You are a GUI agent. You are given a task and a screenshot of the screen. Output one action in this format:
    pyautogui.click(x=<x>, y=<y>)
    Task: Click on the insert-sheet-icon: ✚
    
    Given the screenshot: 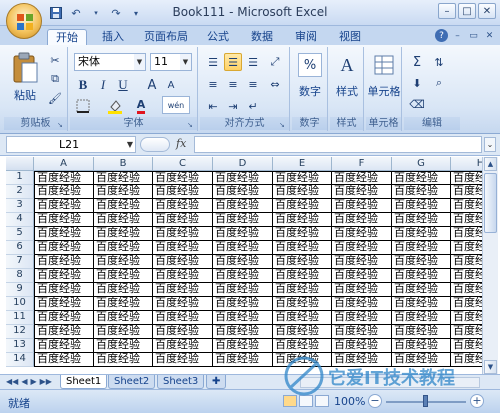 What is the action you would take?
    pyautogui.click(x=216, y=382)
    